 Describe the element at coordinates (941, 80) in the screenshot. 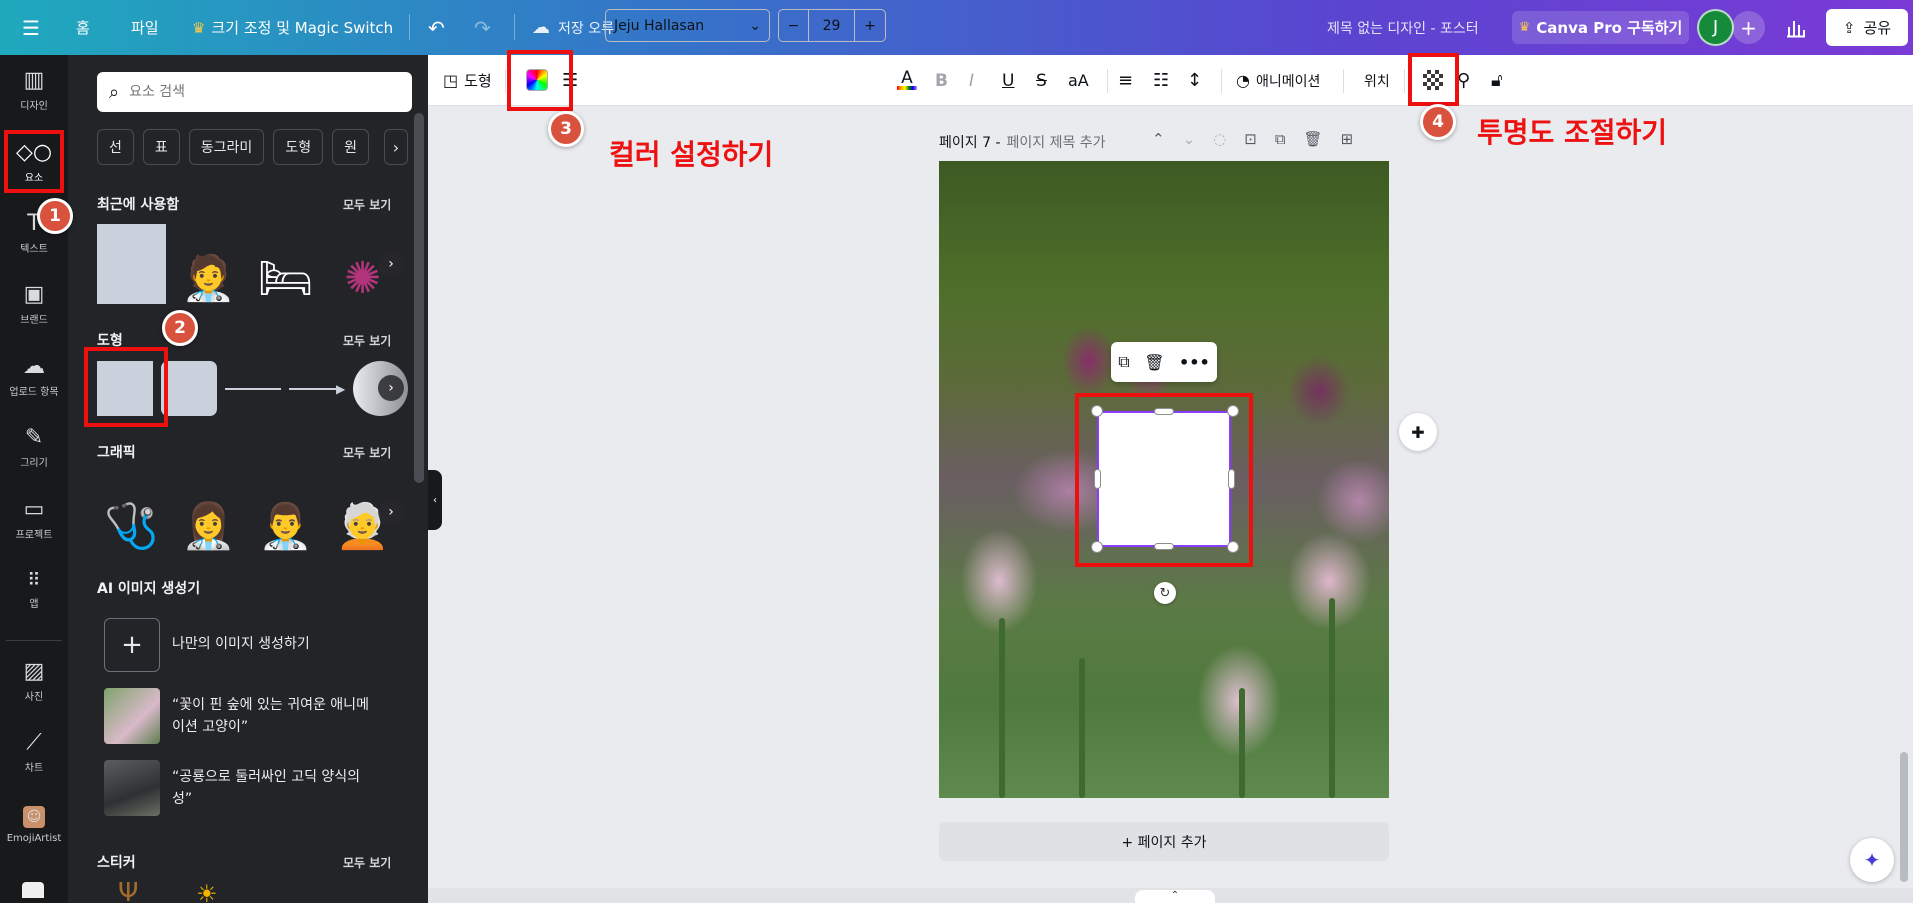

I see `bold-icon: B` at that location.